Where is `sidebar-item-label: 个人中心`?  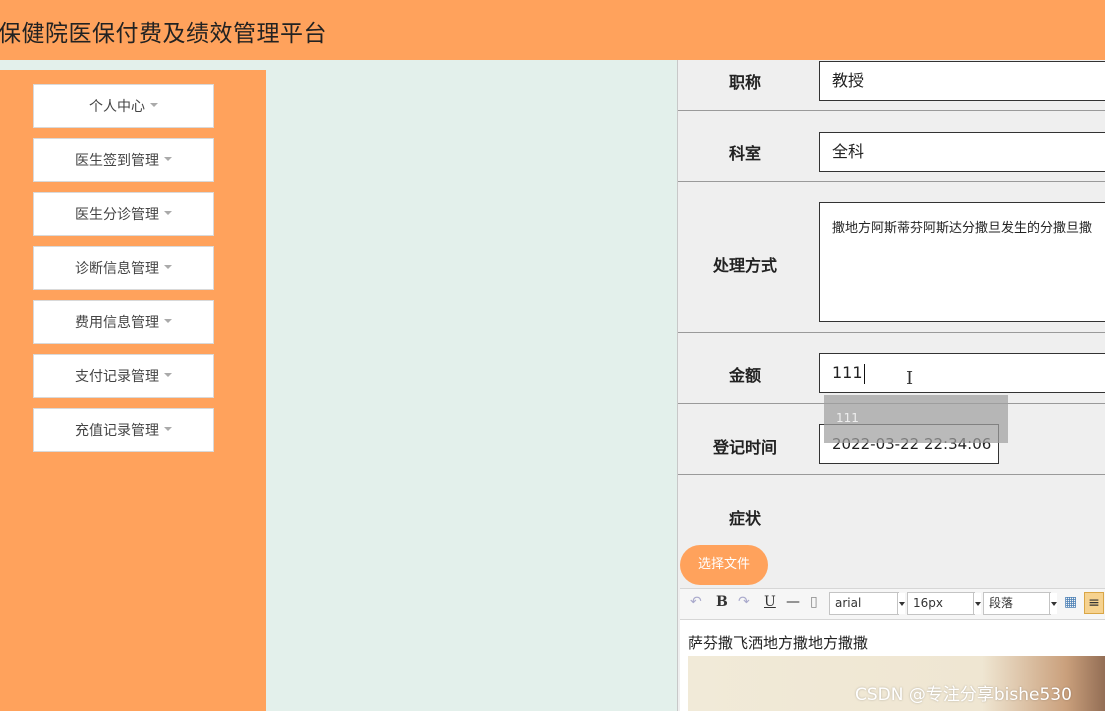
sidebar-item-label: 个人中心 is located at coordinates (117, 107).